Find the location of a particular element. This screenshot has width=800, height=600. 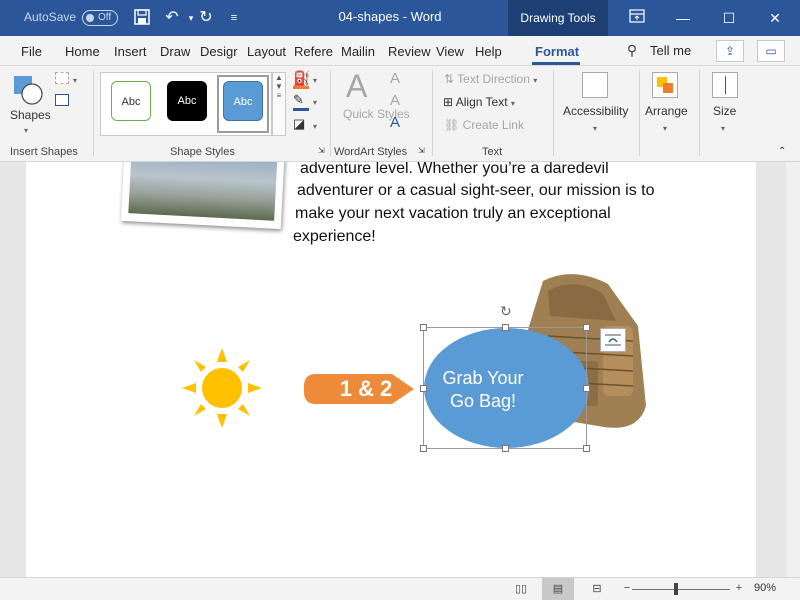

tab-draw: Draw is located at coordinates (175, 51).